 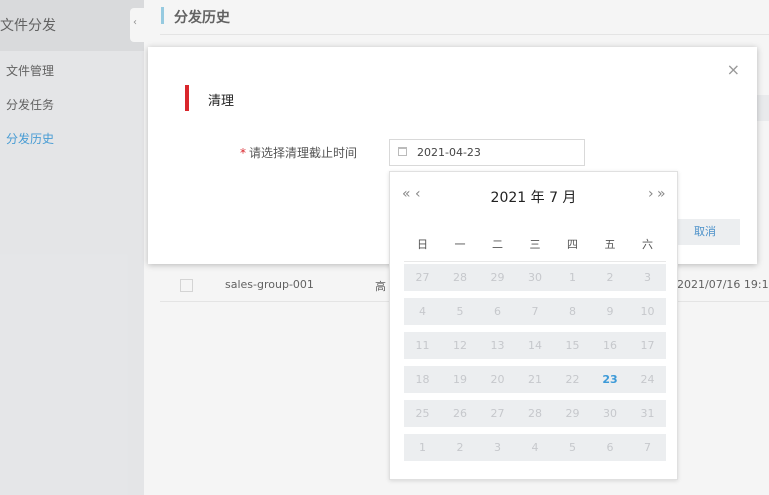 What do you see at coordinates (221, 101) in the screenshot?
I see `modal-title: 清理` at bounding box center [221, 101].